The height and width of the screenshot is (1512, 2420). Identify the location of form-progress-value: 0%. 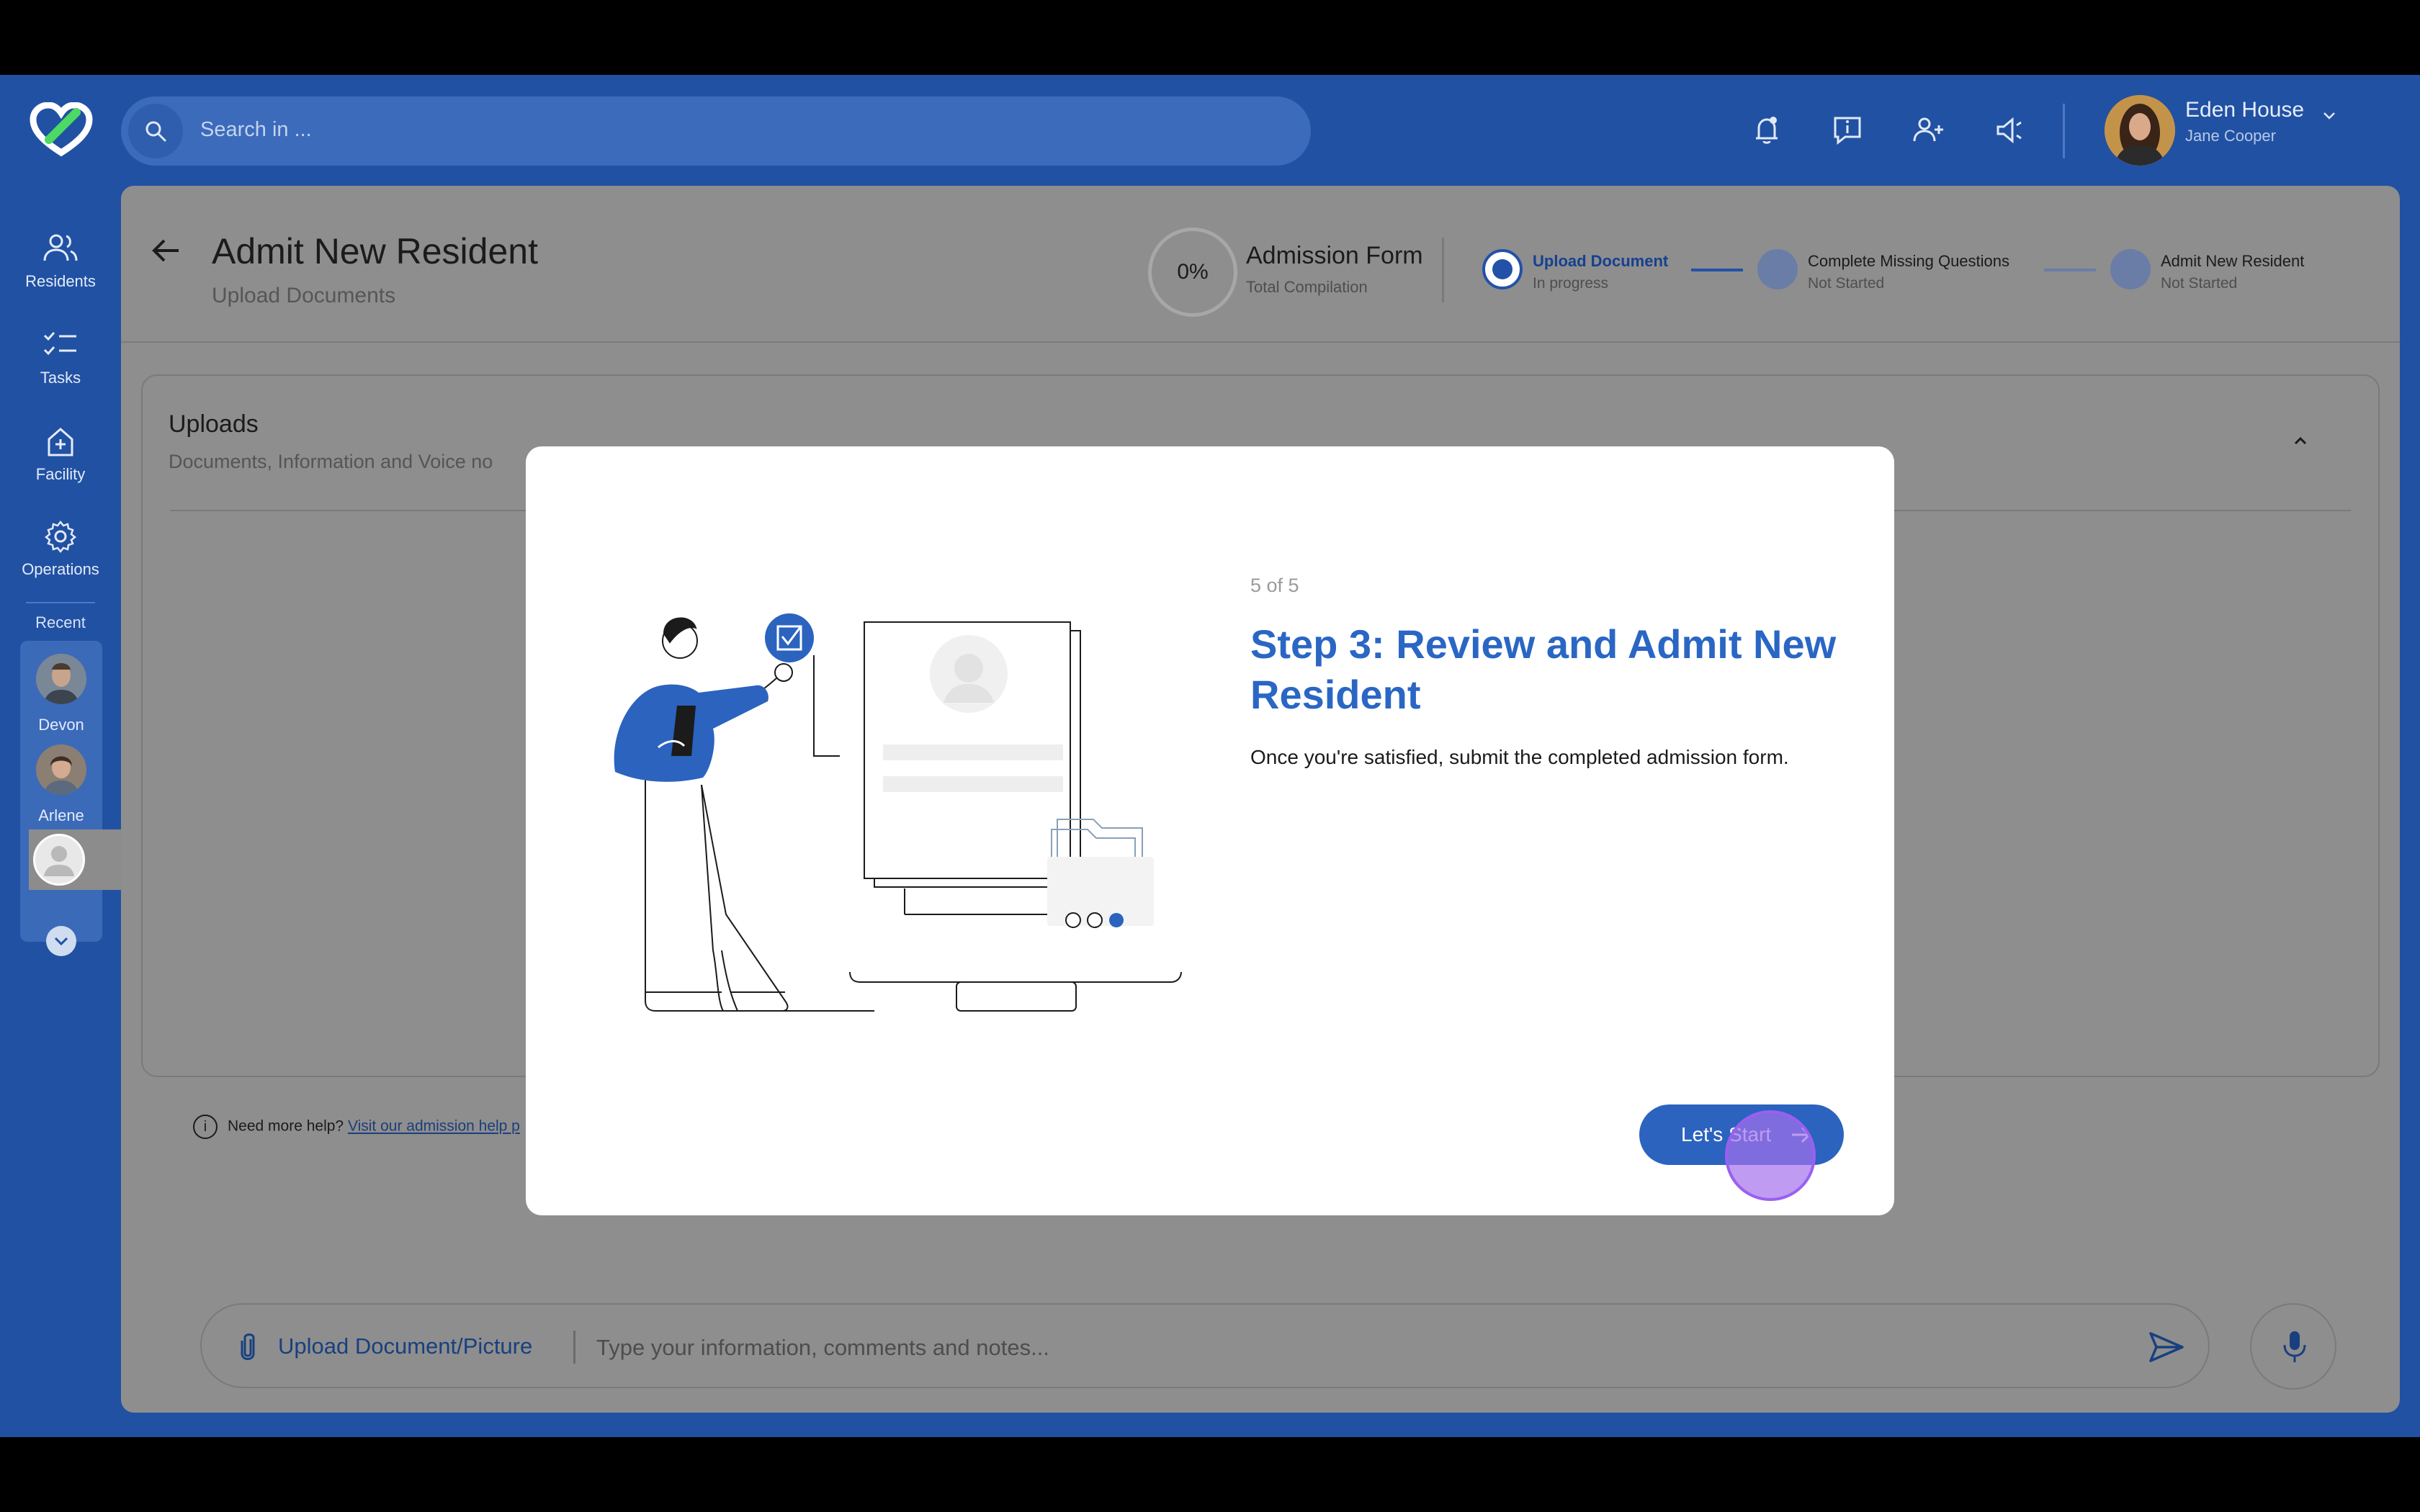
(1193, 272).